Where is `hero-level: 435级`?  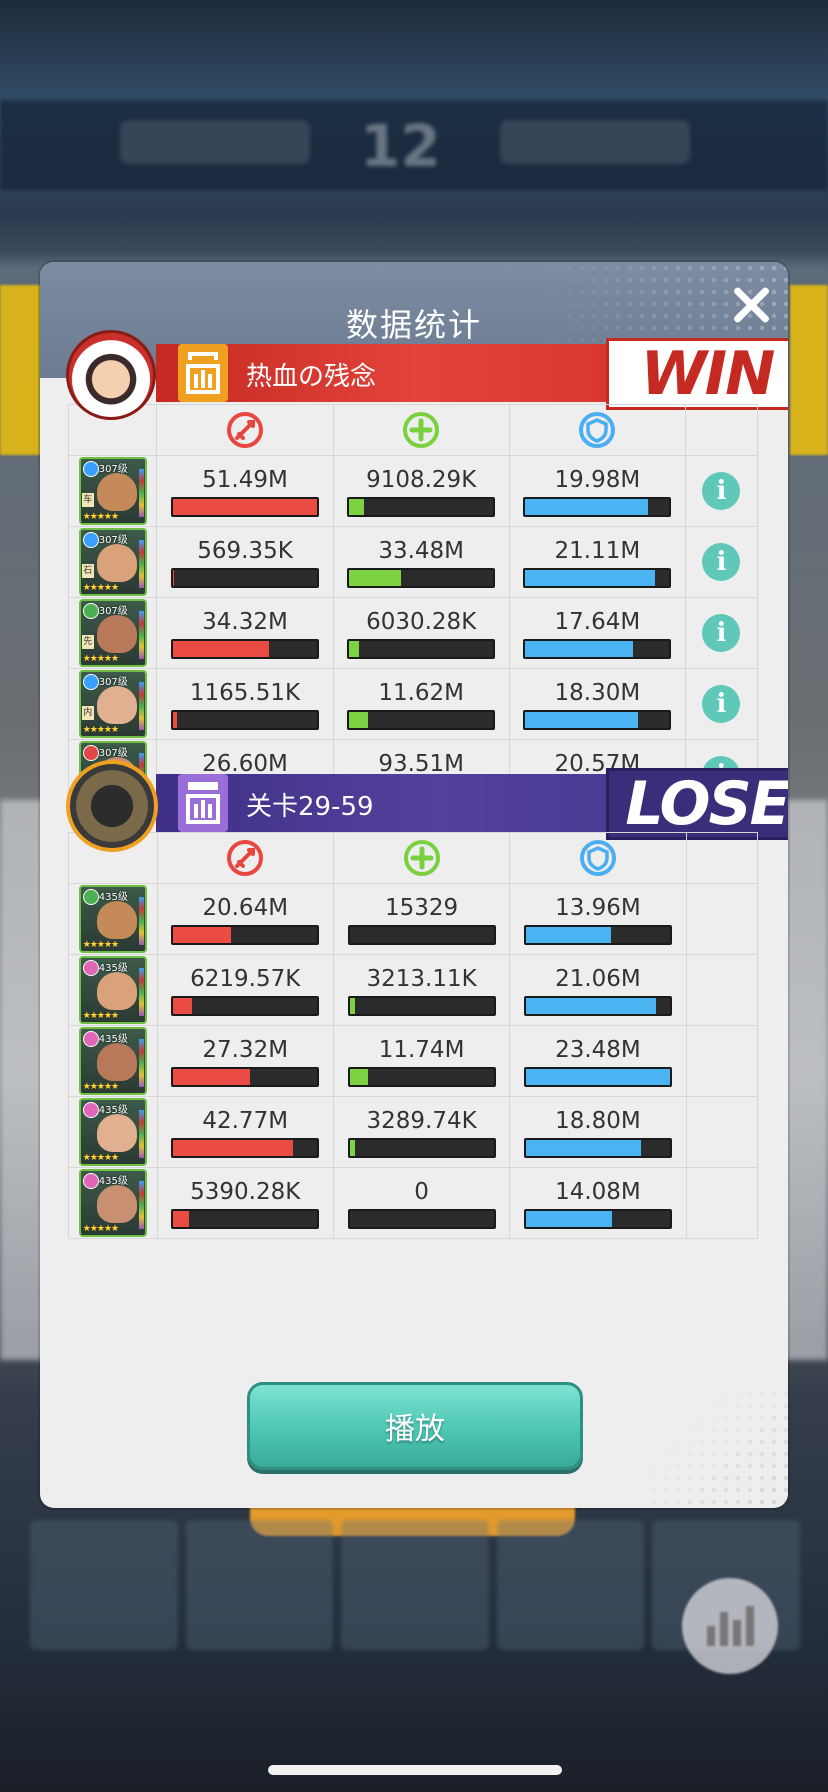 hero-level: 435级 is located at coordinates (113, 897).